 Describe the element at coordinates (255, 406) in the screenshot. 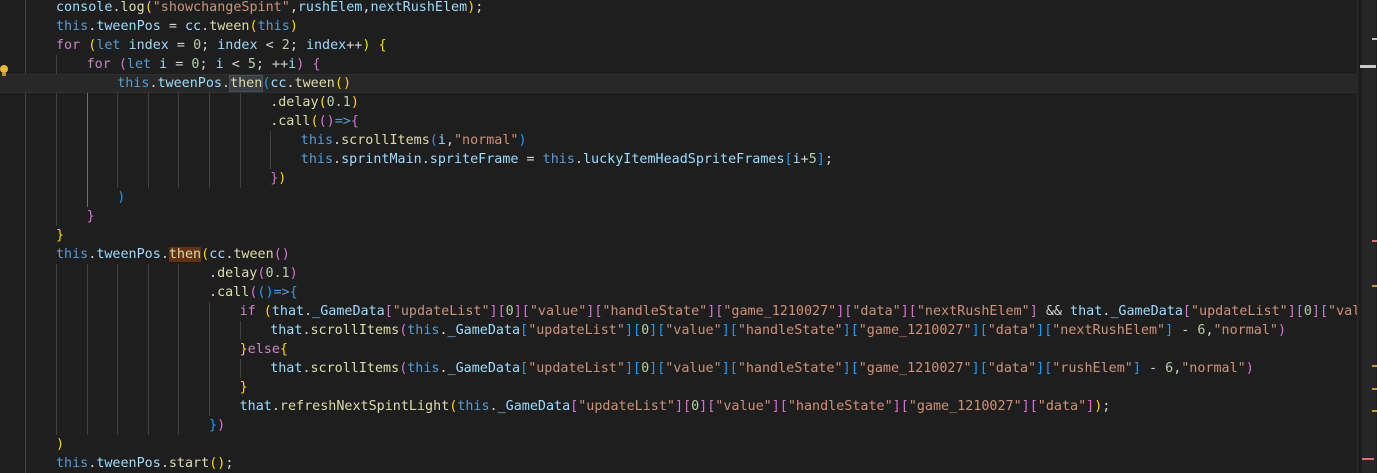

I see `code-token: that` at that location.